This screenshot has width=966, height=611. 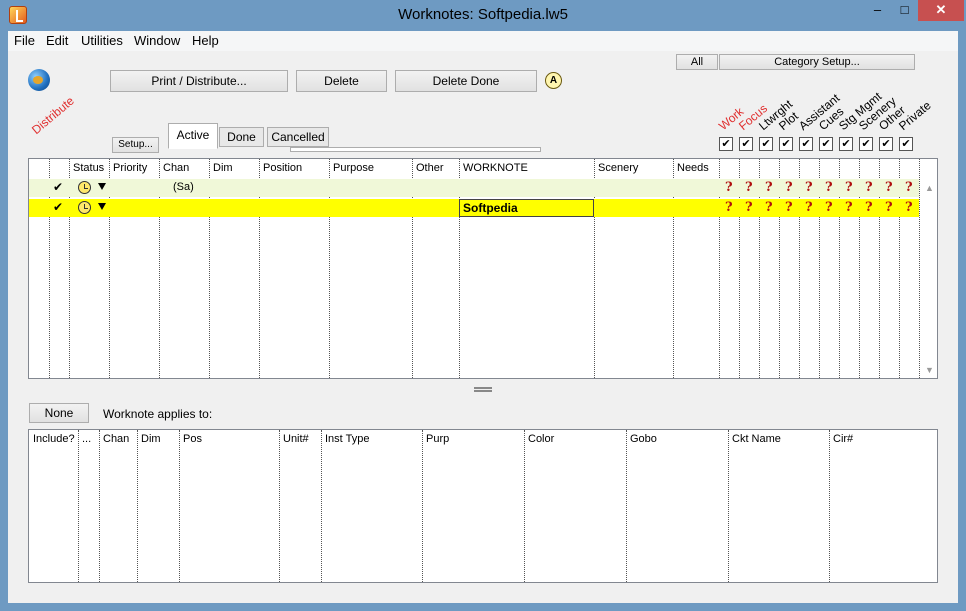 What do you see at coordinates (130, 168) in the screenshot?
I see `column-header-priority: Priority` at bounding box center [130, 168].